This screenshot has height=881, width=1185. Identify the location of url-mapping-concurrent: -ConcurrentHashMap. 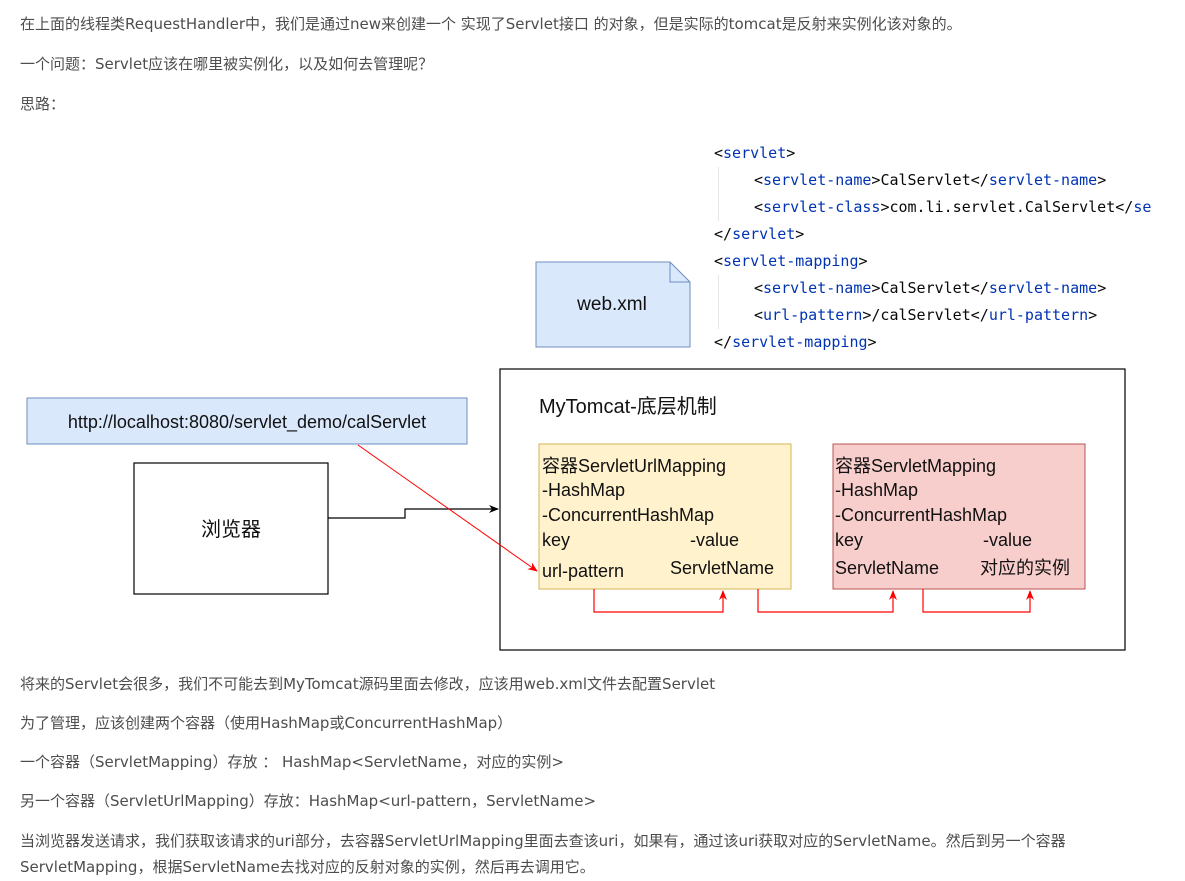
(628, 515).